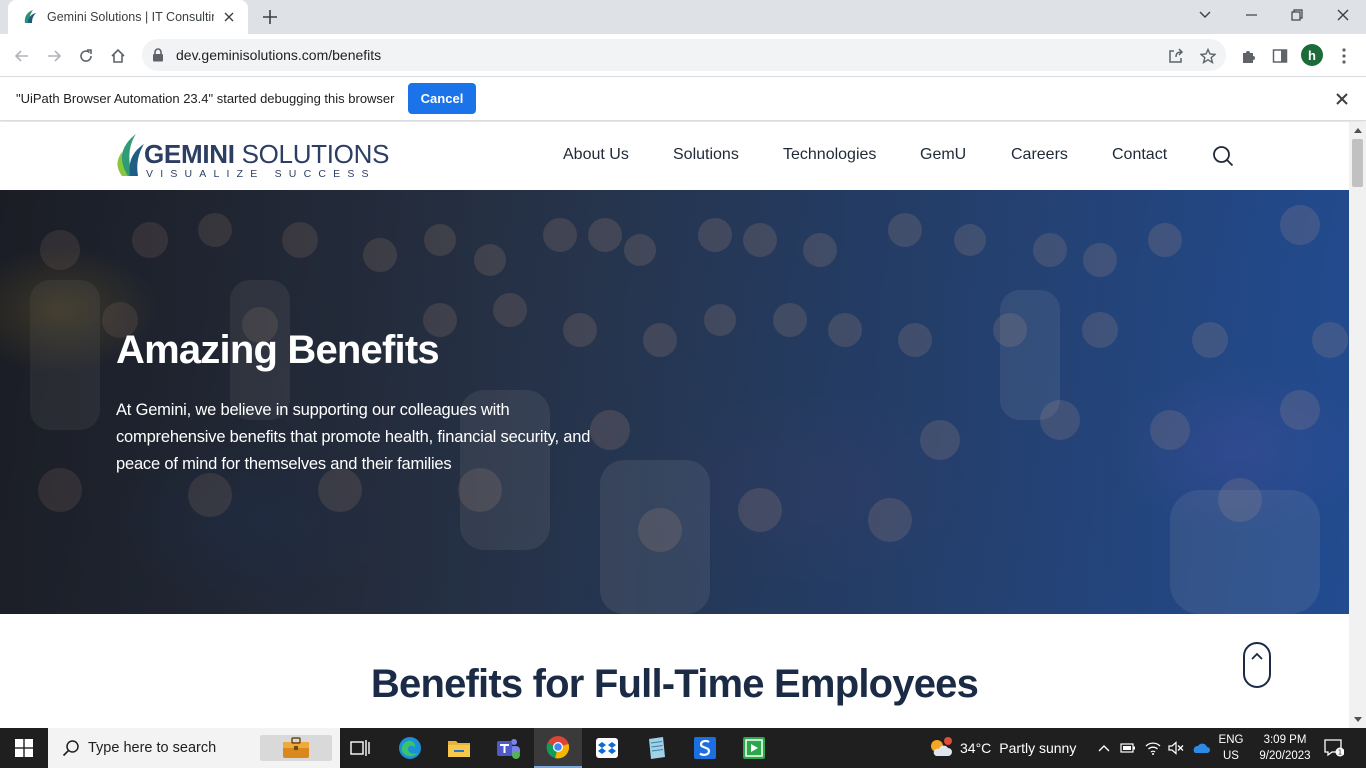 This screenshot has width=1366, height=768. I want to click on tab-title: Gemini Solutions | IT Consulting, so click(130, 17).